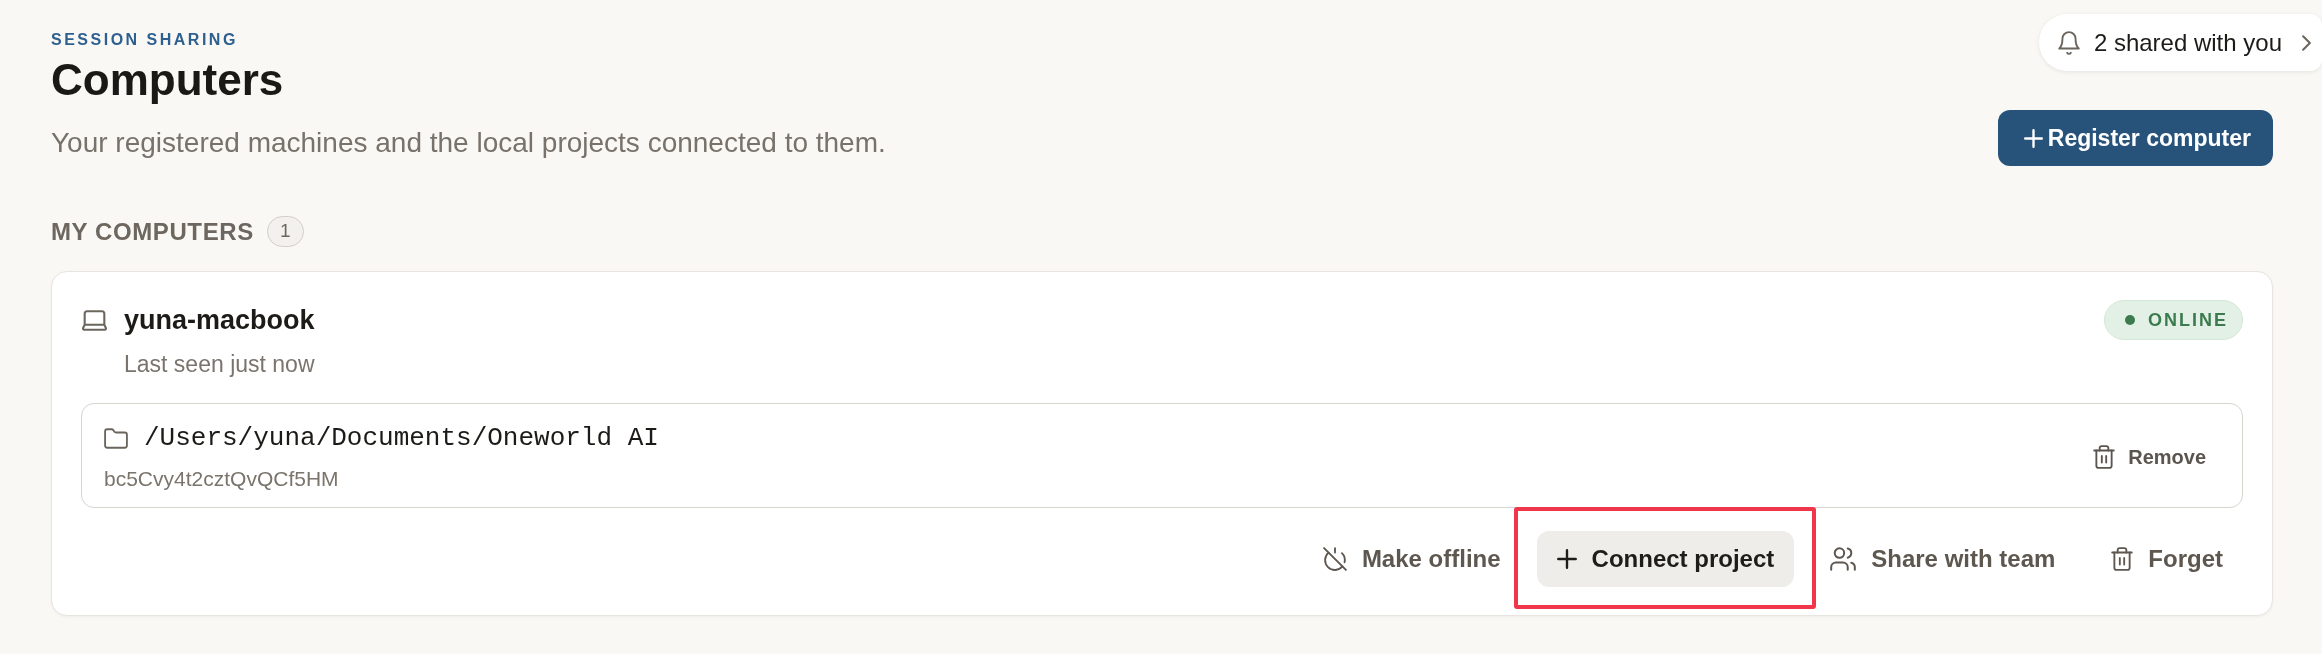 The height and width of the screenshot is (654, 2322). Describe the element at coordinates (1411, 559) in the screenshot. I see `action-button: Make offline` at that location.